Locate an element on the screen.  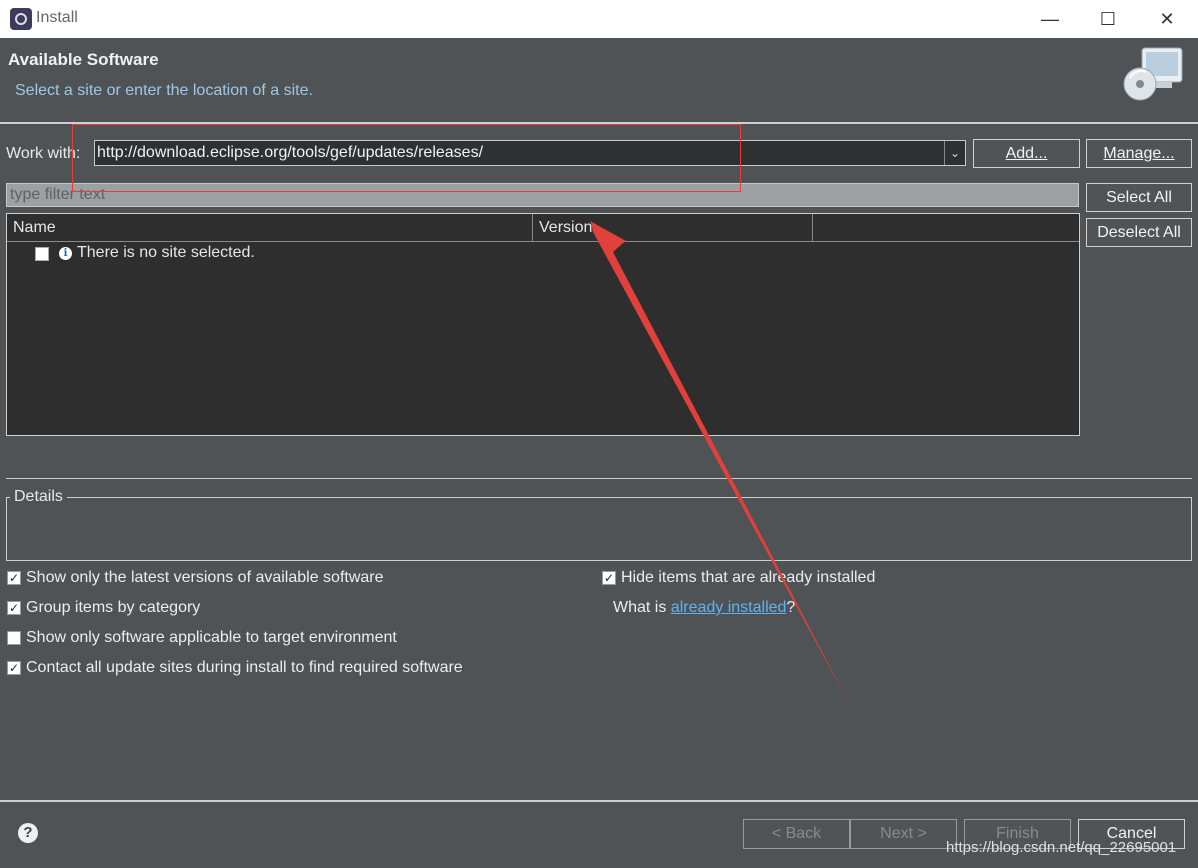
annotation-arrow is located at coordinates (720, 463).